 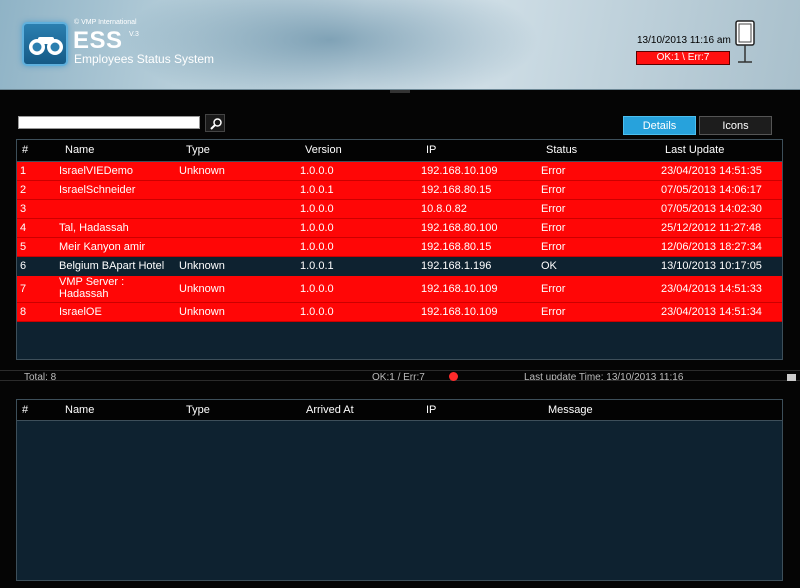 I want to click on cell-number: 6, so click(x=23, y=266).